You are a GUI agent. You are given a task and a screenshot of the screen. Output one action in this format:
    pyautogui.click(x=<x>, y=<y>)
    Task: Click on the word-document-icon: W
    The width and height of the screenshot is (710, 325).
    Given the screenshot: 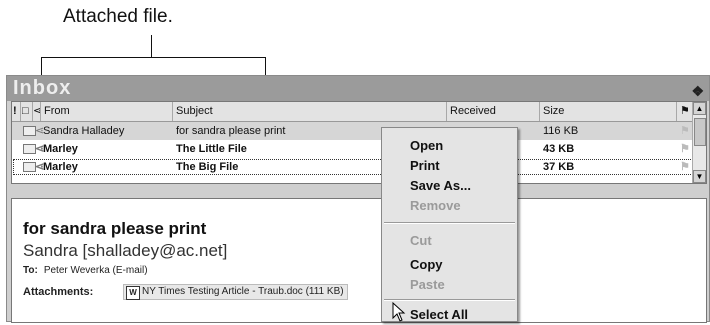 What is the action you would take?
    pyautogui.click(x=133, y=293)
    